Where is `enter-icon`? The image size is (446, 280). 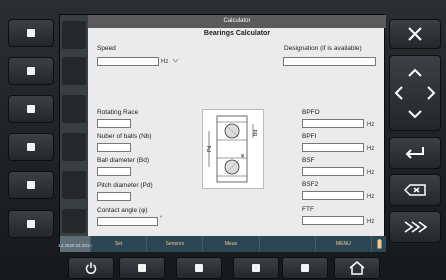
enter-icon is located at coordinates (414, 153).